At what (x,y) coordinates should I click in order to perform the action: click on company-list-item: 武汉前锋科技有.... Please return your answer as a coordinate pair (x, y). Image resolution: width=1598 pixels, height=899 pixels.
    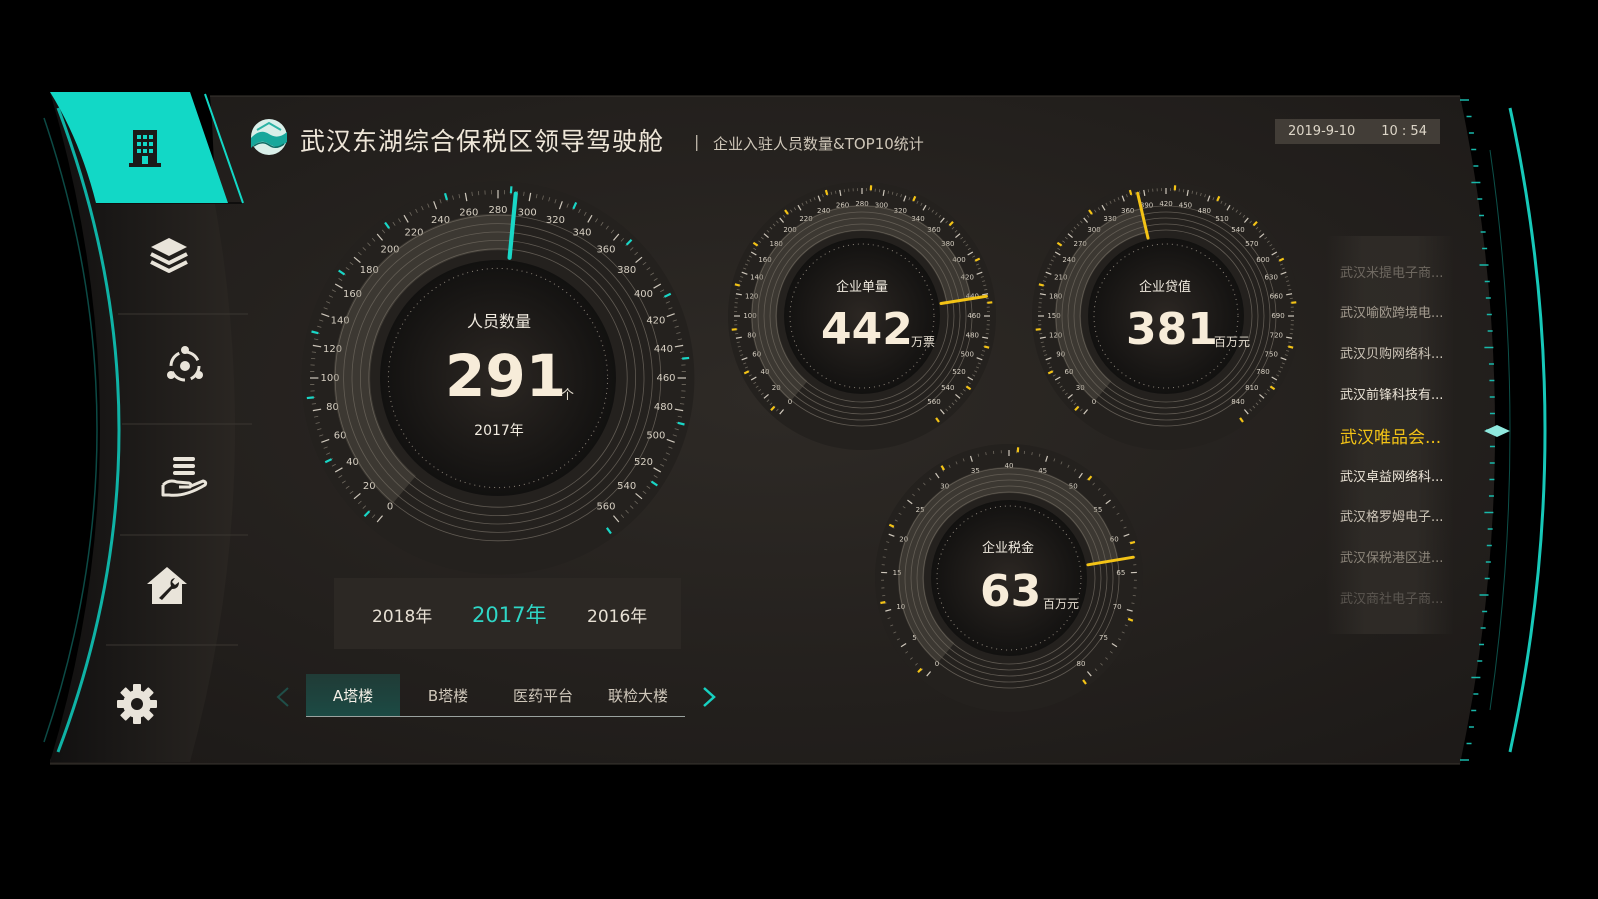
    Looking at the image, I should click on (1391, 393).